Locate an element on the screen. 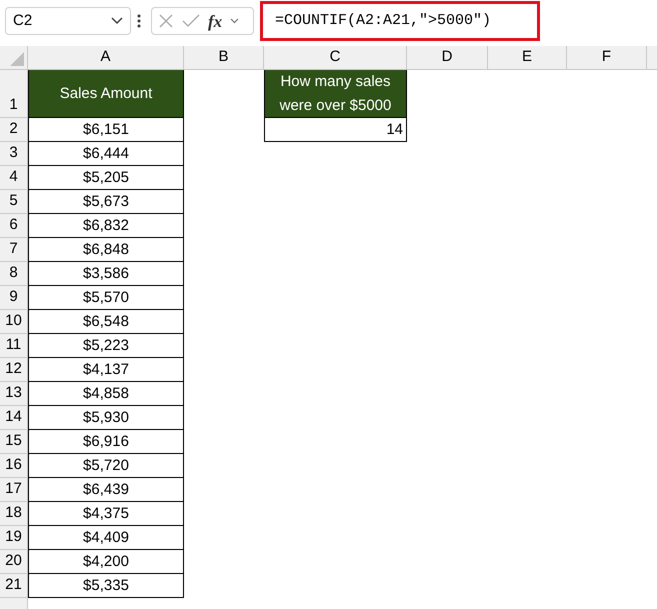 The height and width of the screenshot is (609, 657). row-header is located at coordinates (14, 603).